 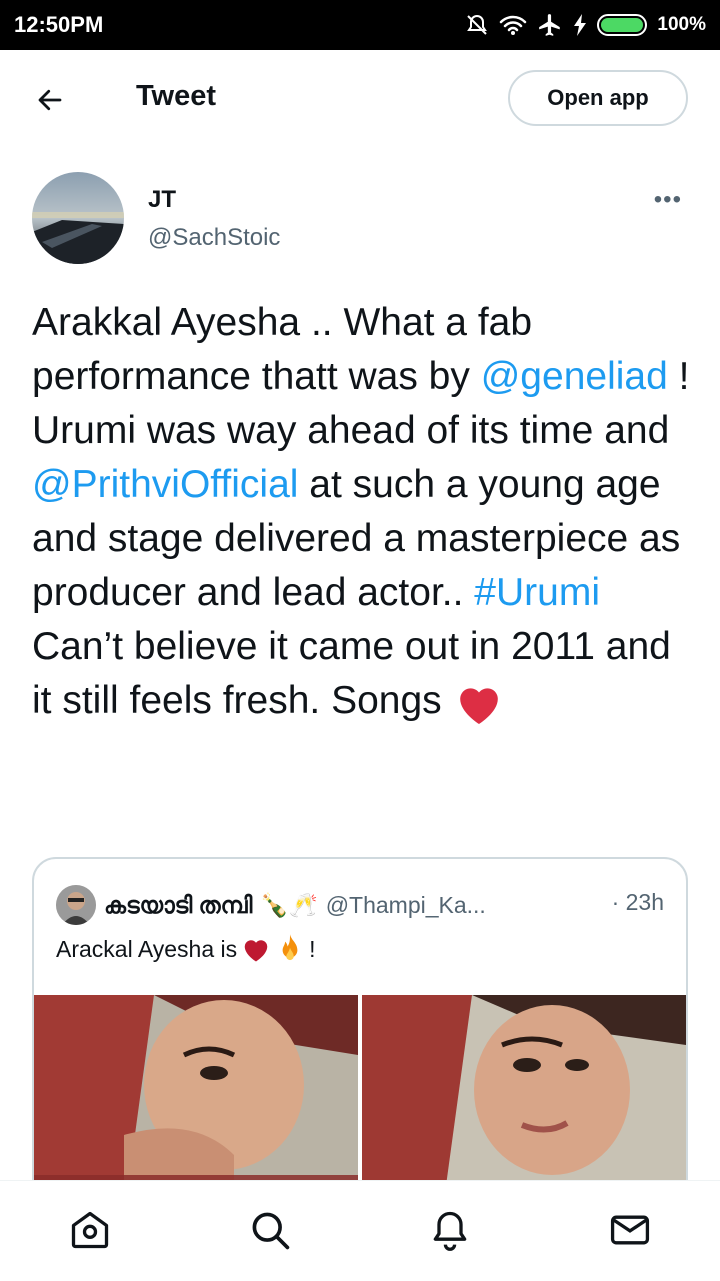 What do you see at coordinates (550, 25) in the screenshot?
I see `airplane-icon` at bounding box center [550, 25].